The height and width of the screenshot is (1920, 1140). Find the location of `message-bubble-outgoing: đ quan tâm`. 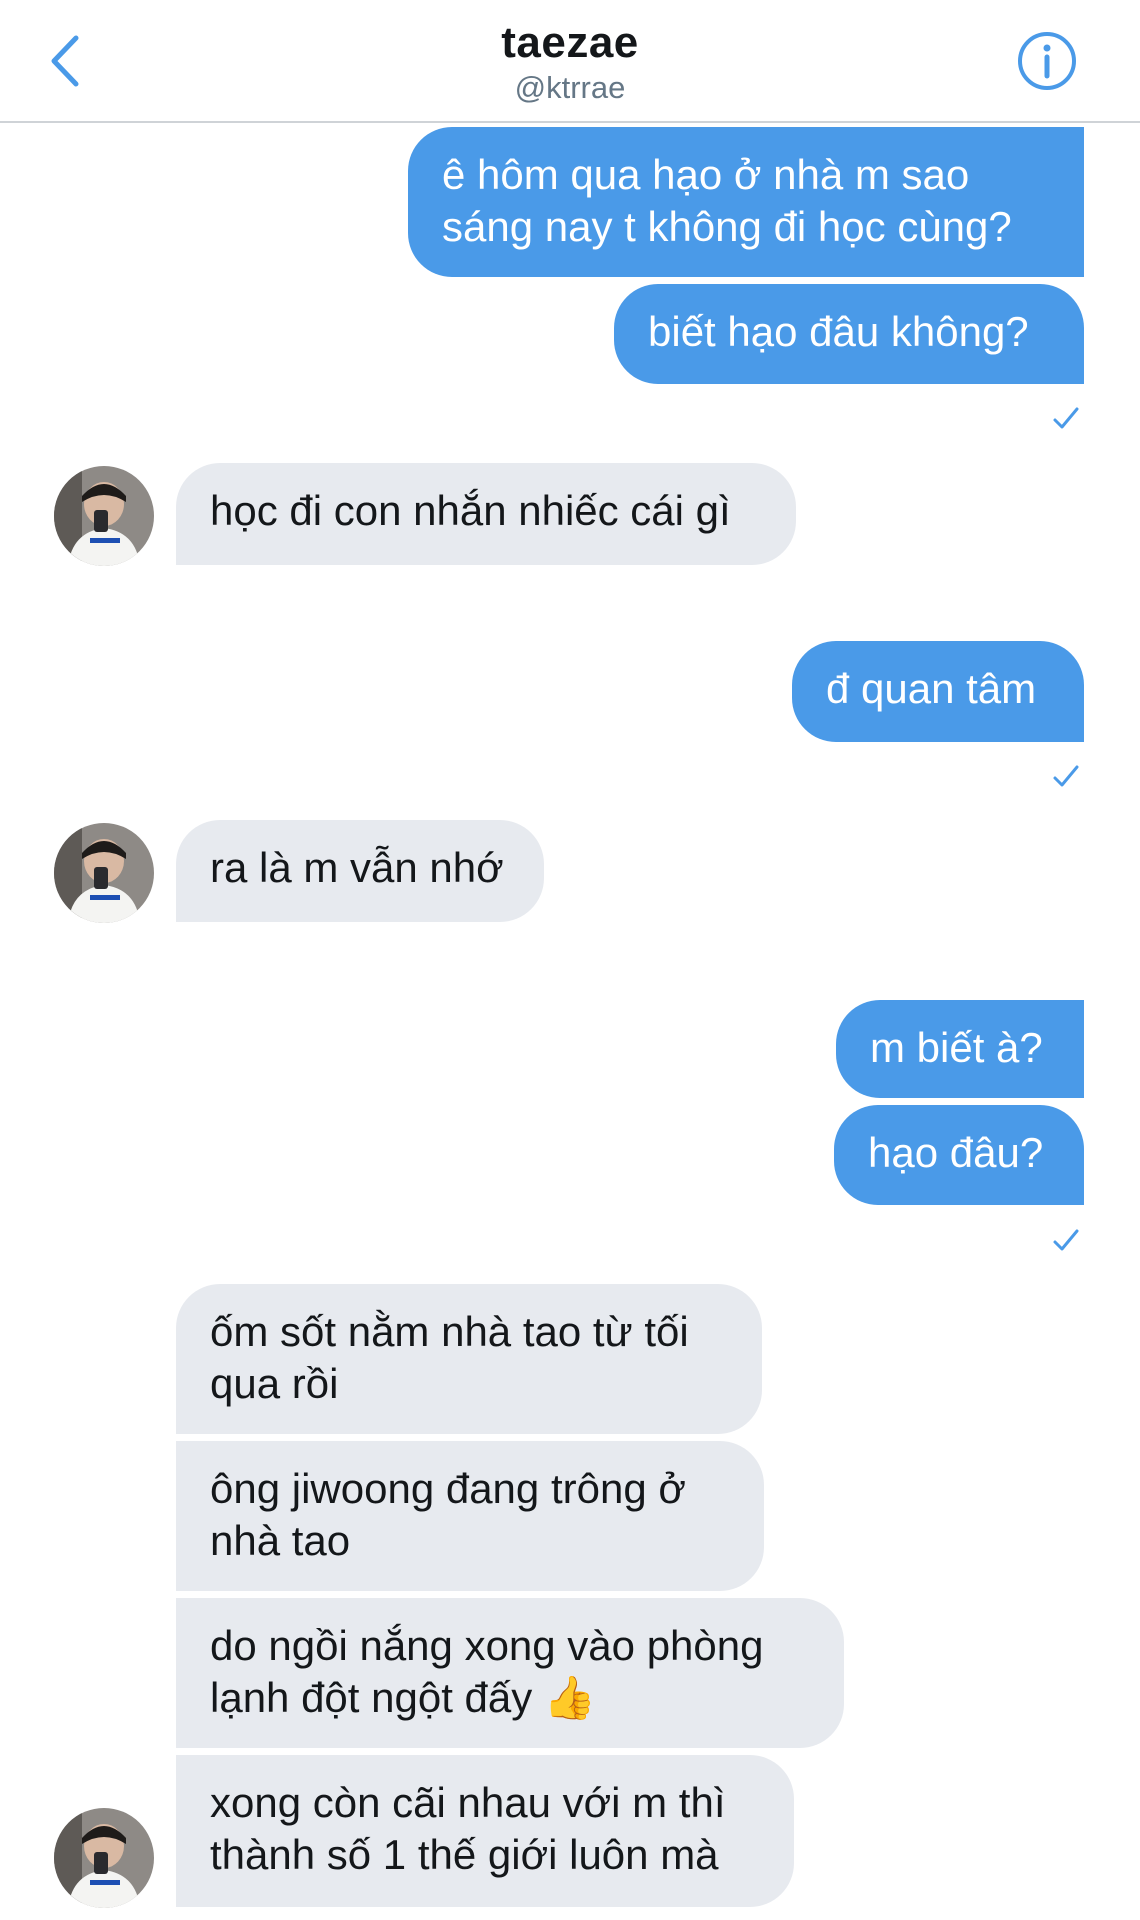

message-bubble-outgoing: đ quan tâm is located at coordinates (938, 691).